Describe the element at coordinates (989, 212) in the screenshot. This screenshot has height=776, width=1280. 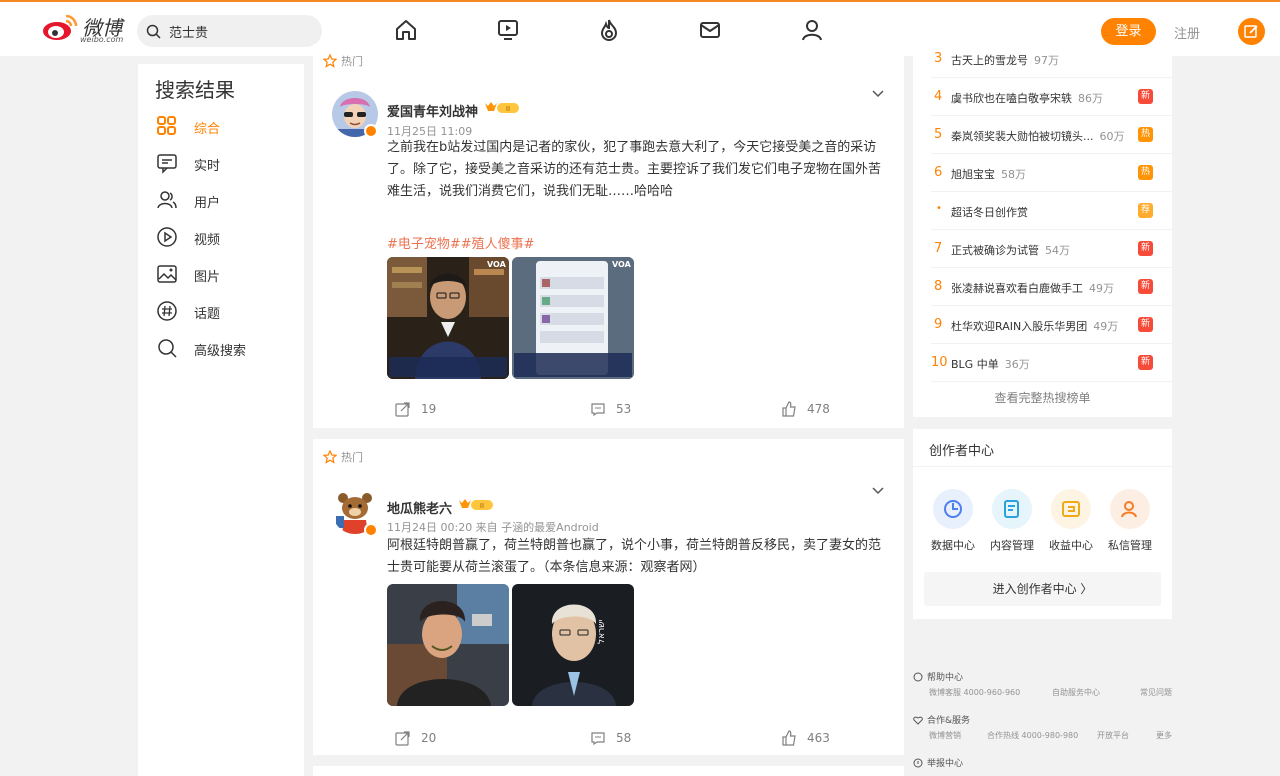
I see `hot-search-title: 超话冬日创作赏` at that location.